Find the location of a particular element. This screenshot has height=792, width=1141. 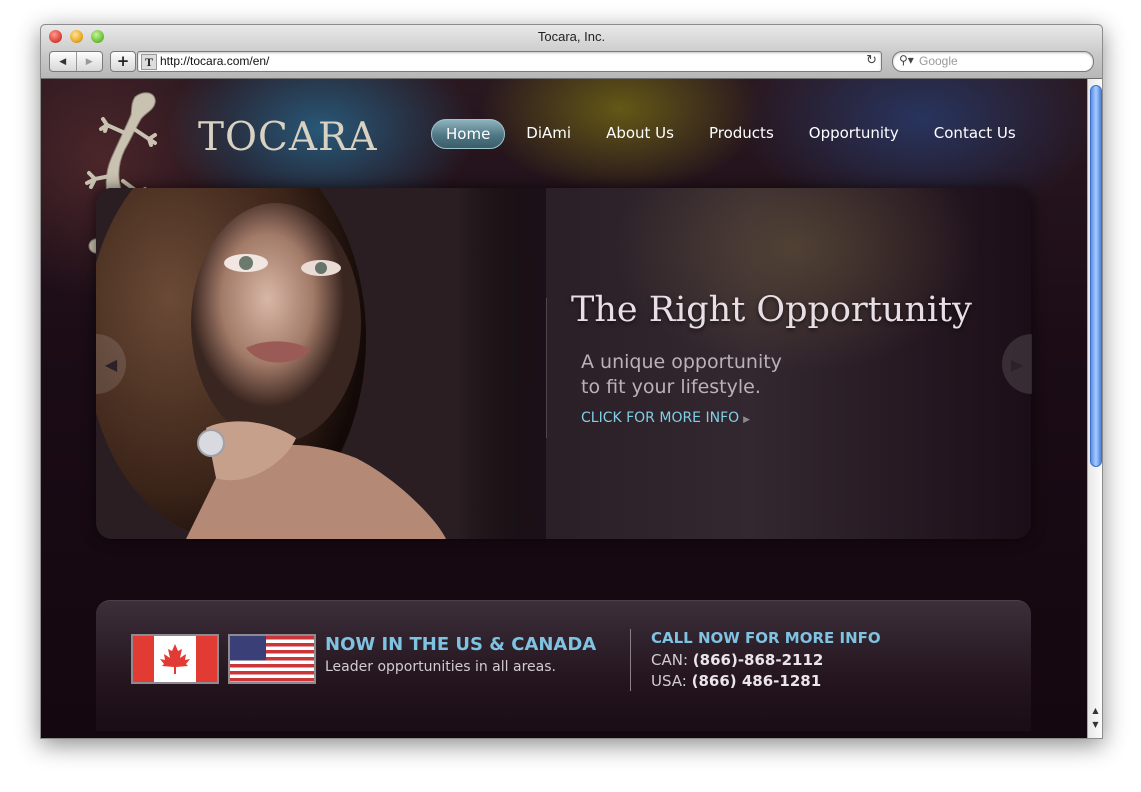

play-arrow-icon: ▶ is located at coordinates (747, 420).